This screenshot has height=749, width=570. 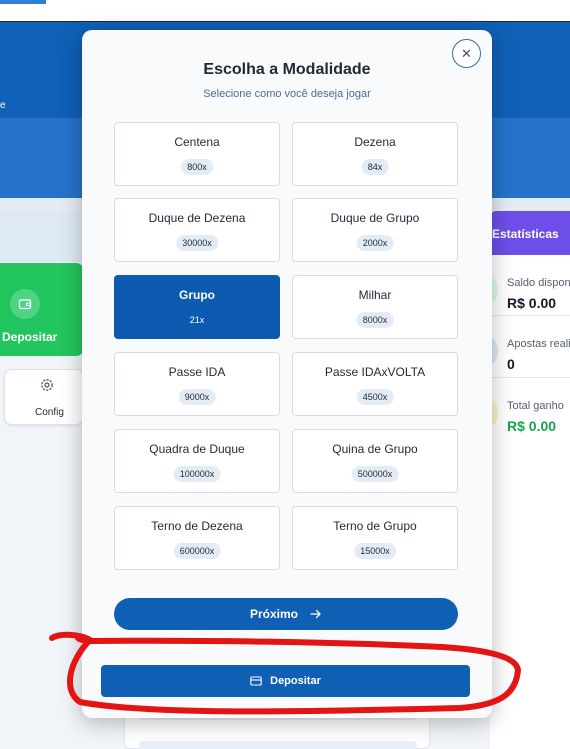 I want to click on option-passe-ida-volta: Passe IDAxVOLTA 4500x, so click(x=375, y=384).